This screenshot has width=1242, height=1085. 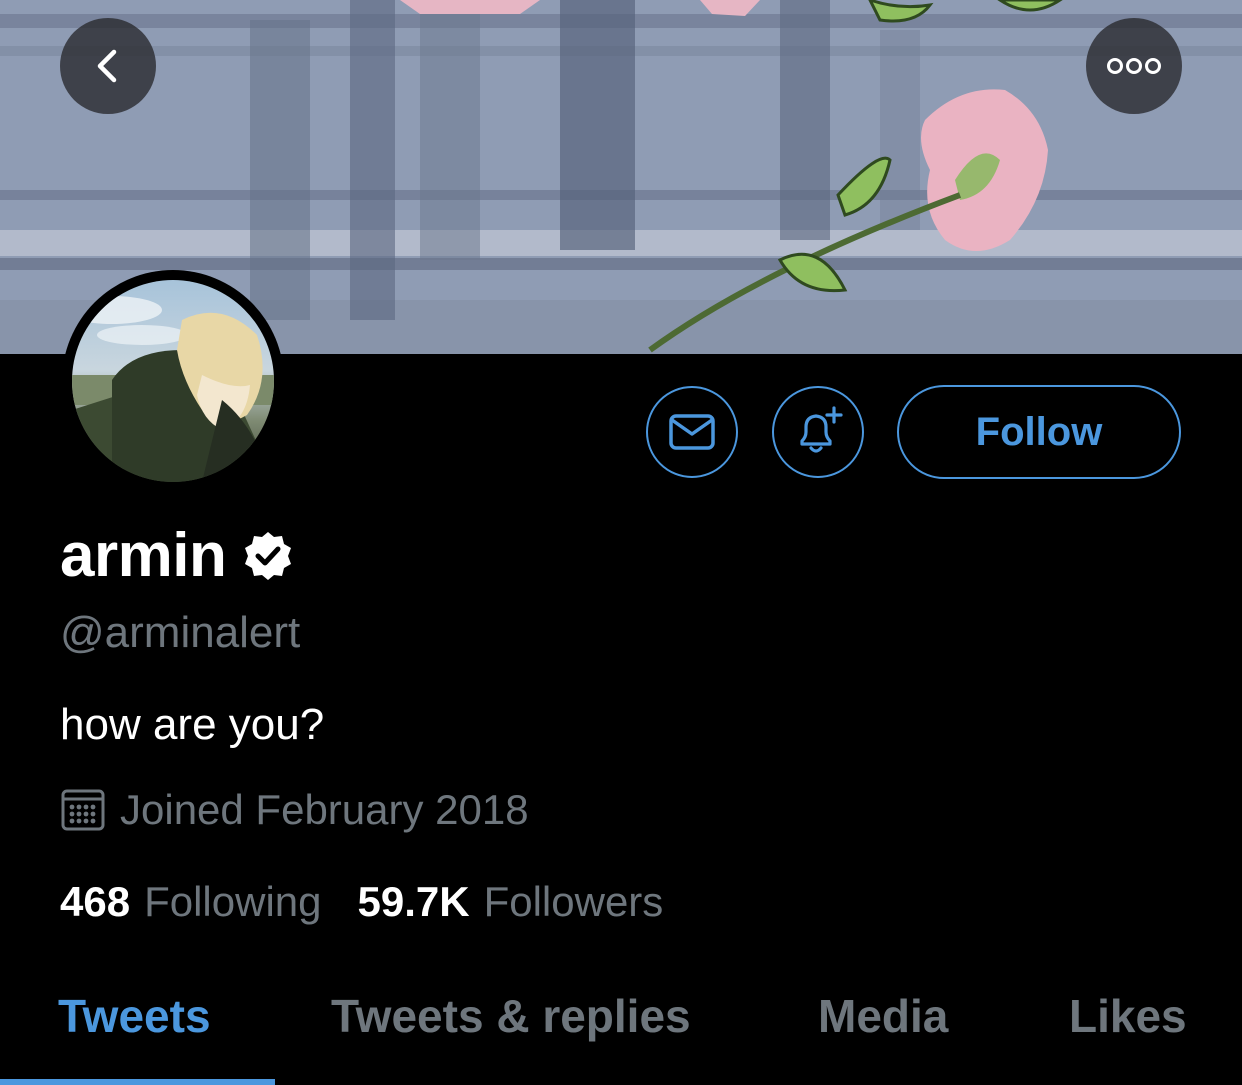 I want to click on following-link: 468 Following, so click(x=191, y=902).